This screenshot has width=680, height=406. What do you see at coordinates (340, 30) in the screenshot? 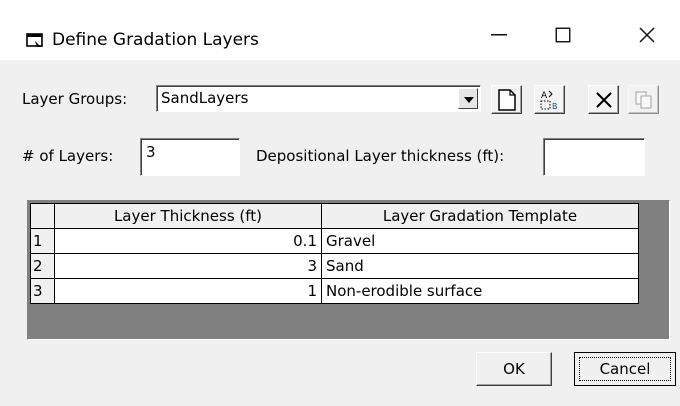
I see `title-bar: Define Gradation Layers` at bounding box center [340, 30].